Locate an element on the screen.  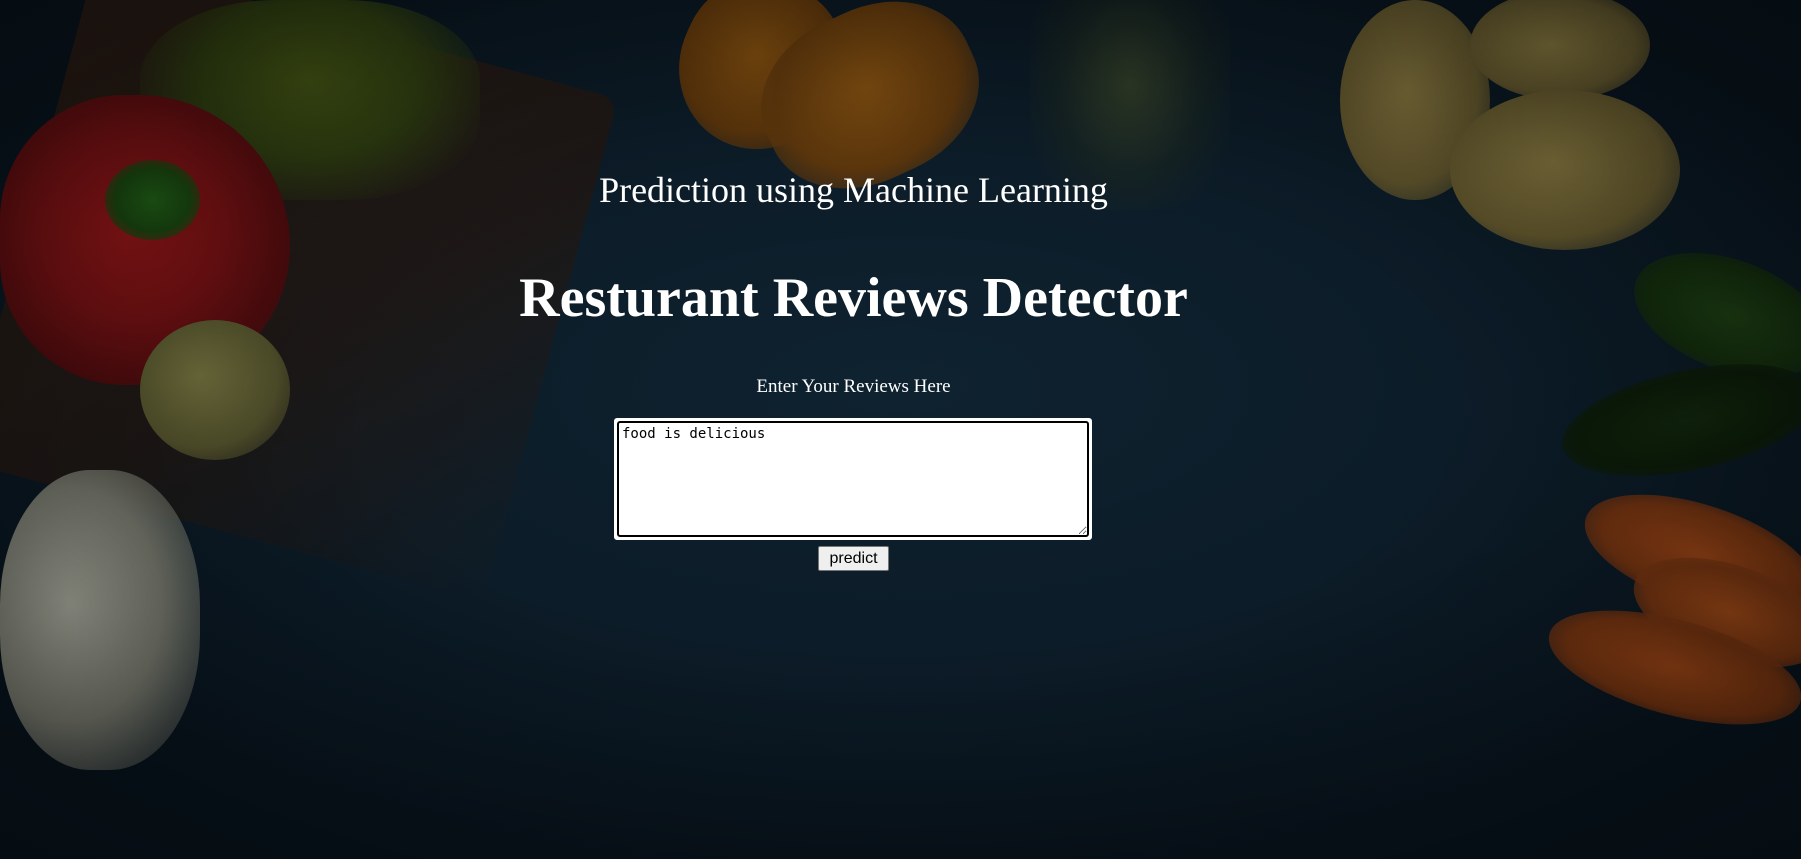
review-textarea: food is delicious is located at coordinates (853, 479).